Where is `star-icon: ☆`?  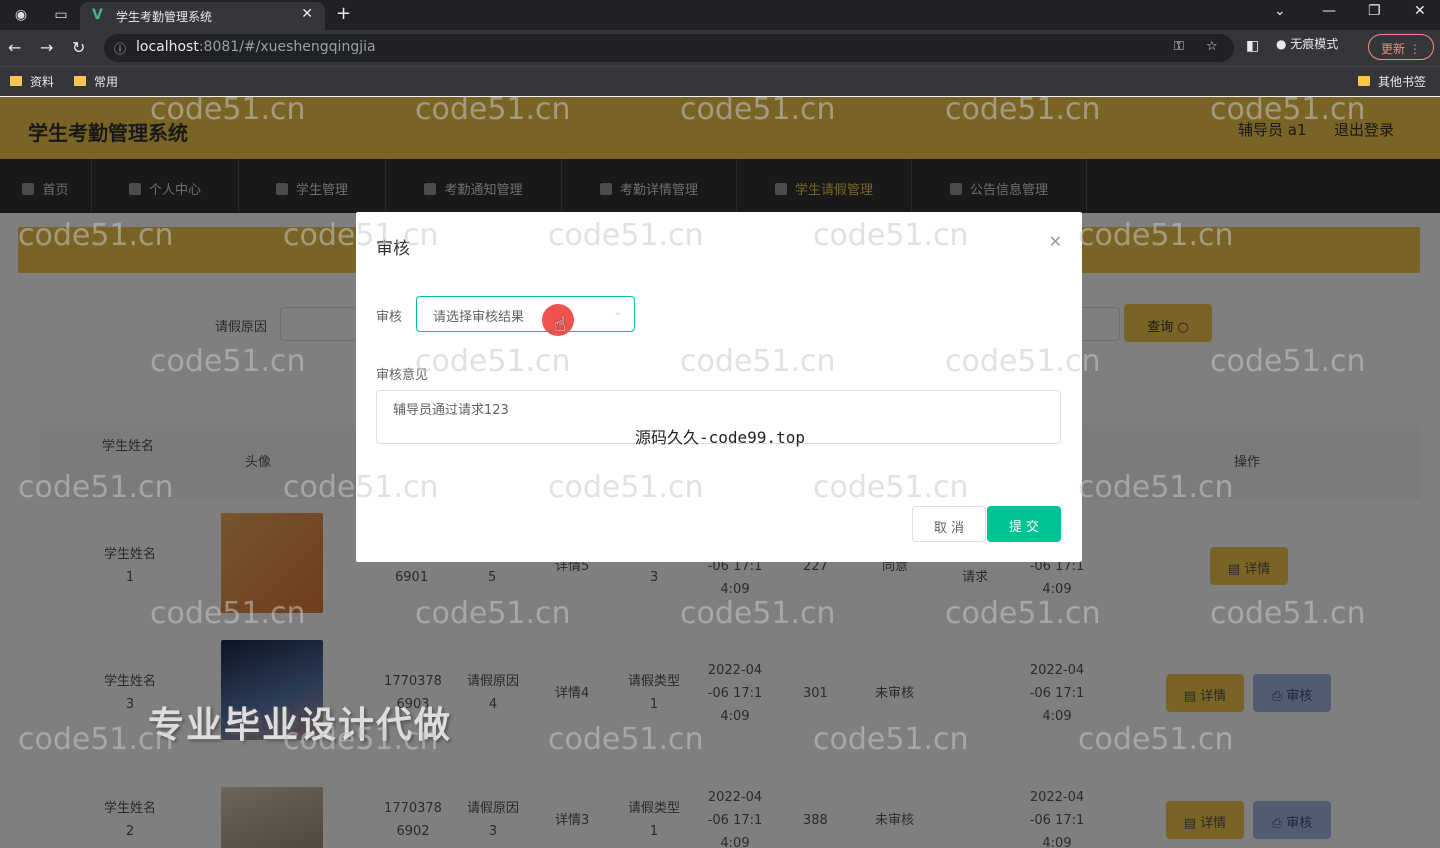
star-icon: ☆ is located at coordinates (1212, 46).